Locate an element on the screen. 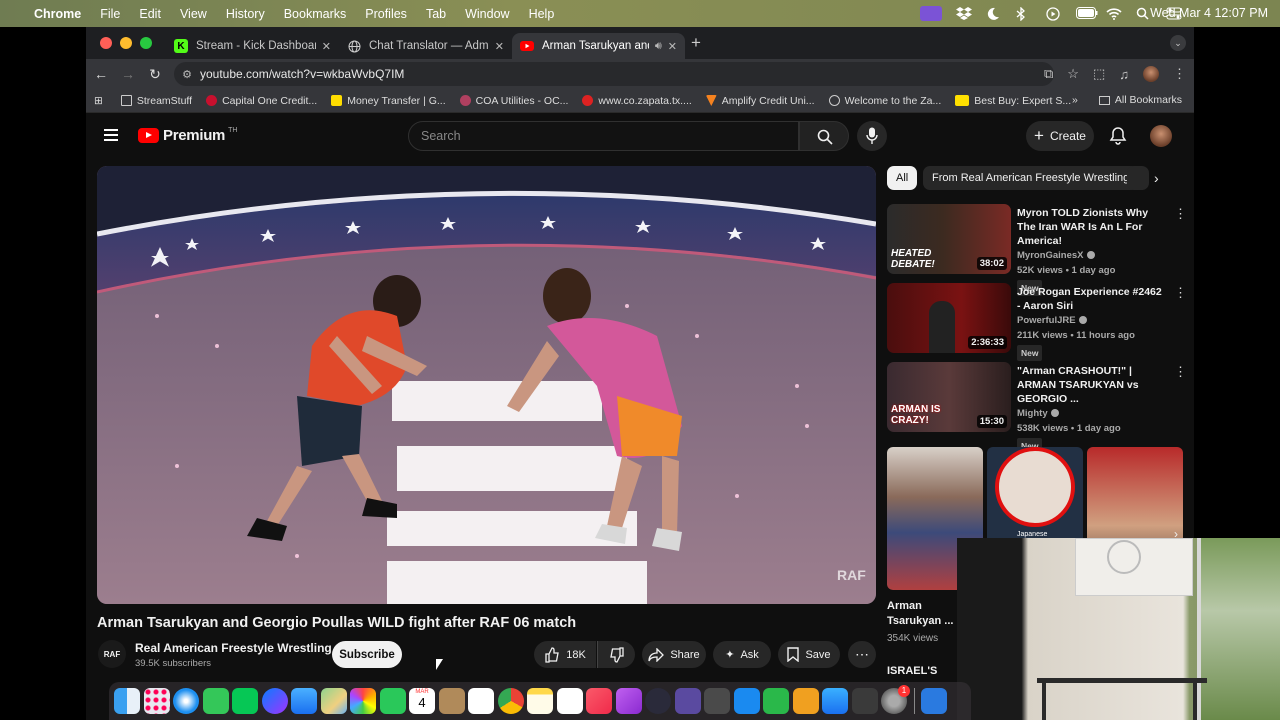 The height and width of the screenshot is (720, 1280). address-bar: ⚙ youtube.com/watch?v=wkbaWvbQ7IM is located at coordinates (614, 74).